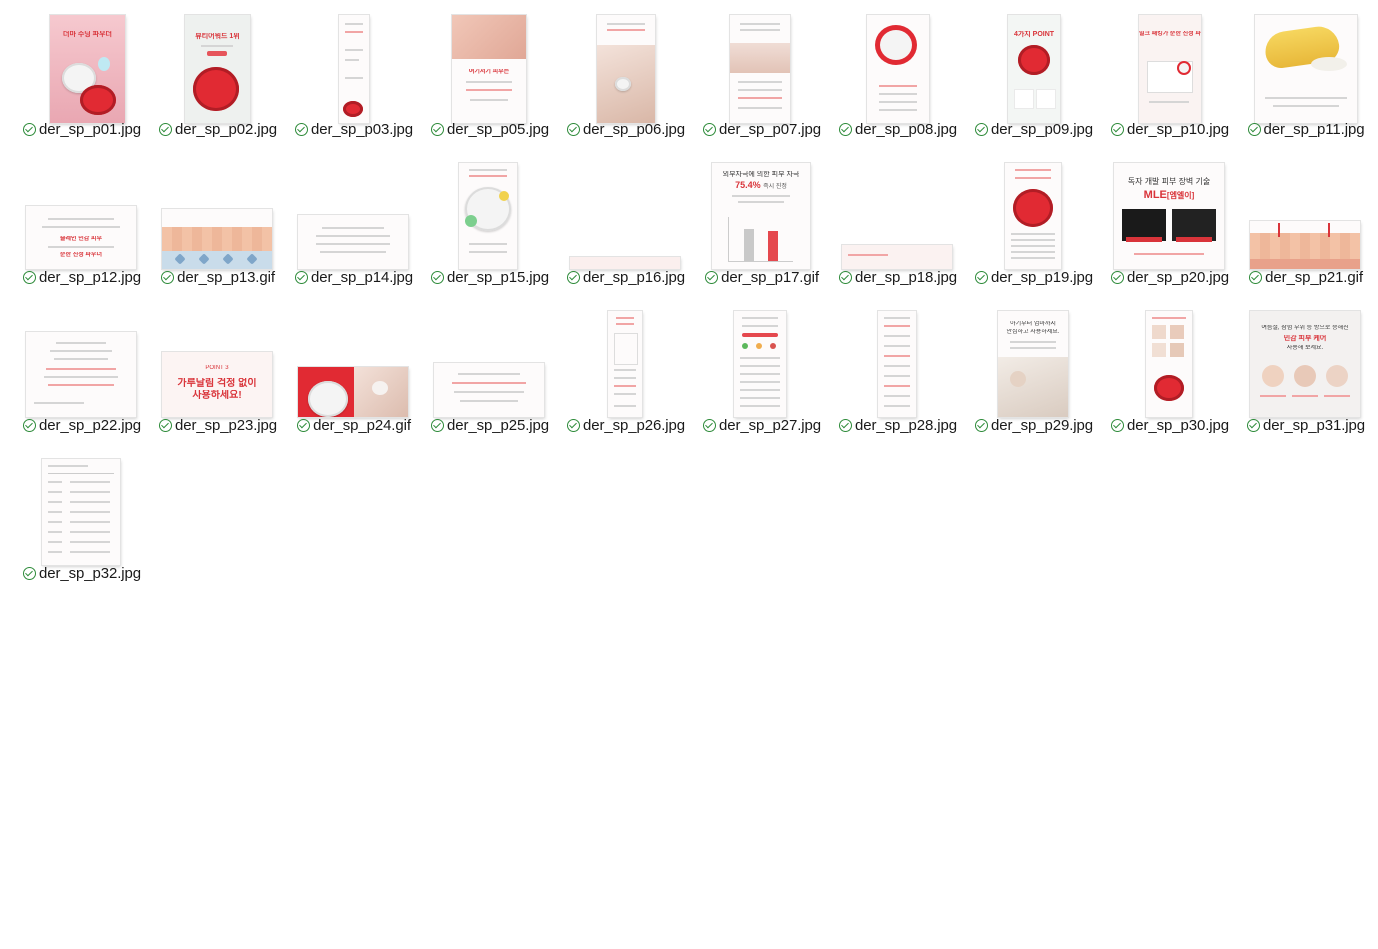 The image size is (1378, 949). Describe the element at coordinates (226, 425) in the screenshot. I see `file-name: der_sp_p23.jpg` at that location.